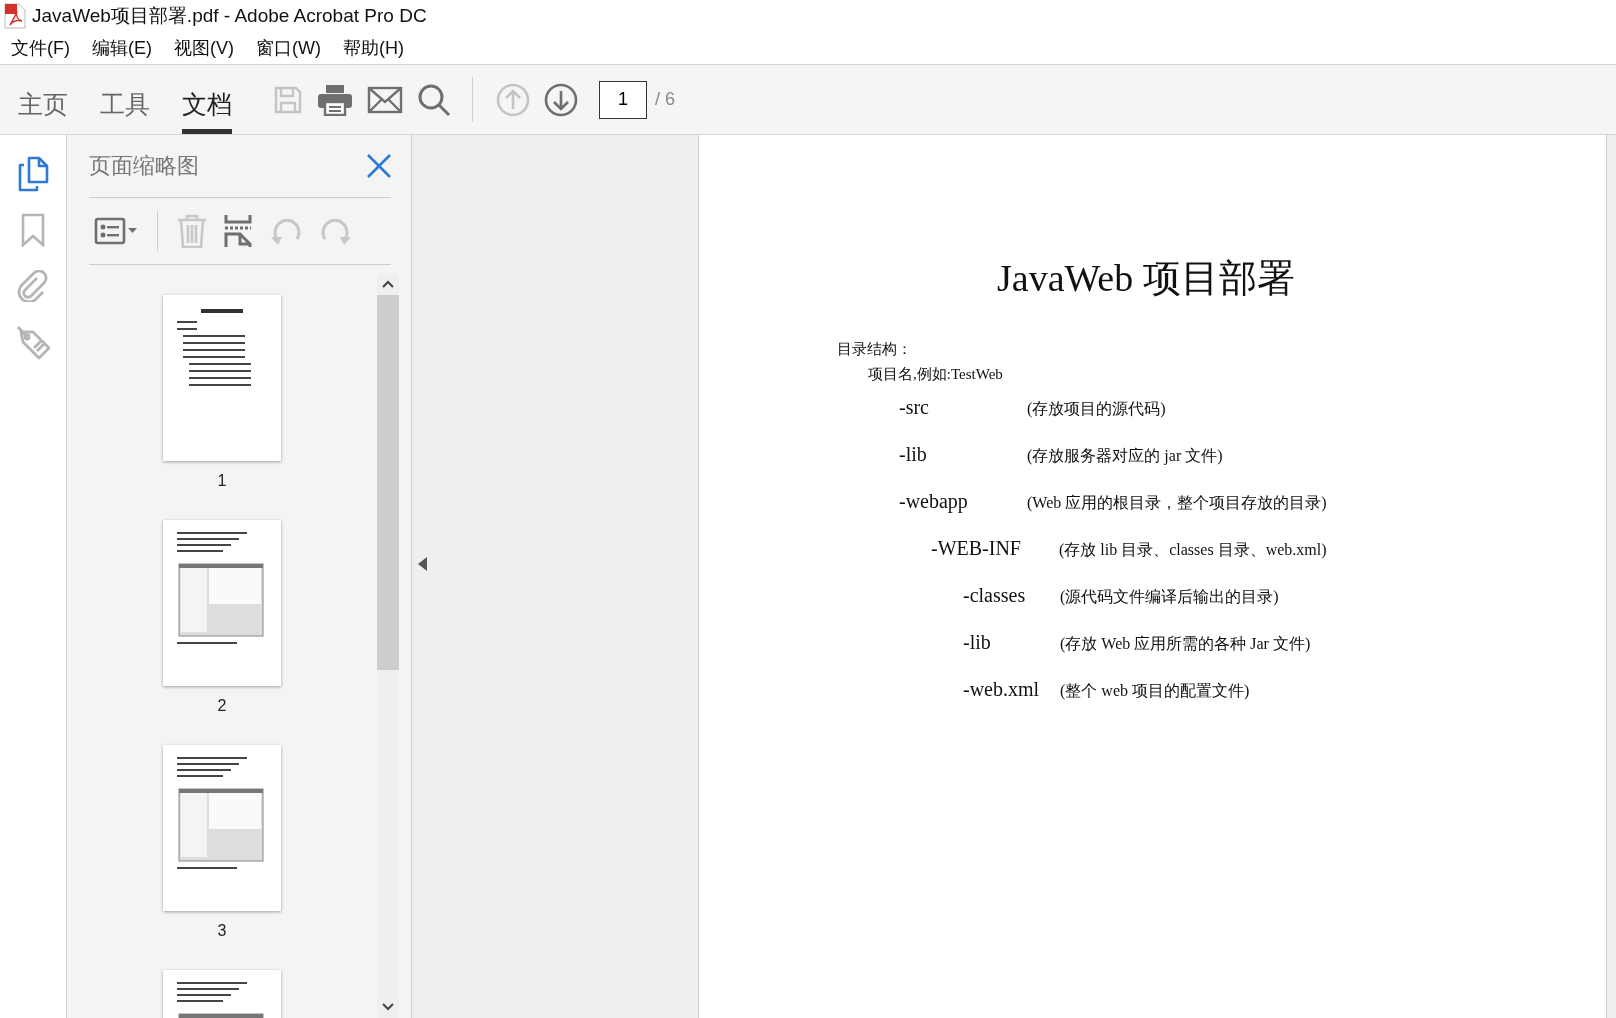 This screenshot has width=1616, height=1018. What do you see at coordinates (238, 231) in the screenshot?
I see `page-cut-icon` at bounding box center [238, 231].